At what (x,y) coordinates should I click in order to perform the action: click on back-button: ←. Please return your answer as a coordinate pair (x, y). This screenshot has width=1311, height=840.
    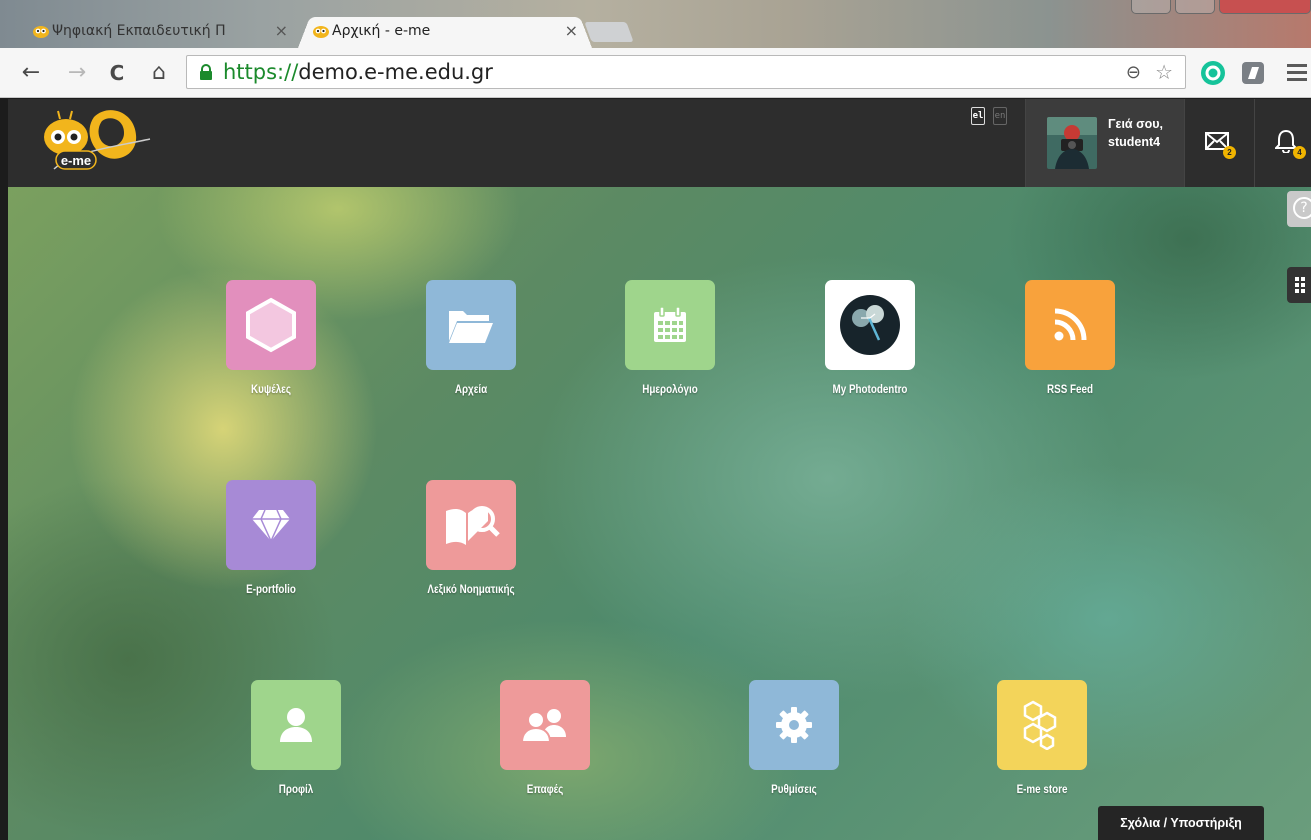
    Looking at the image, I should click on (31, 73).